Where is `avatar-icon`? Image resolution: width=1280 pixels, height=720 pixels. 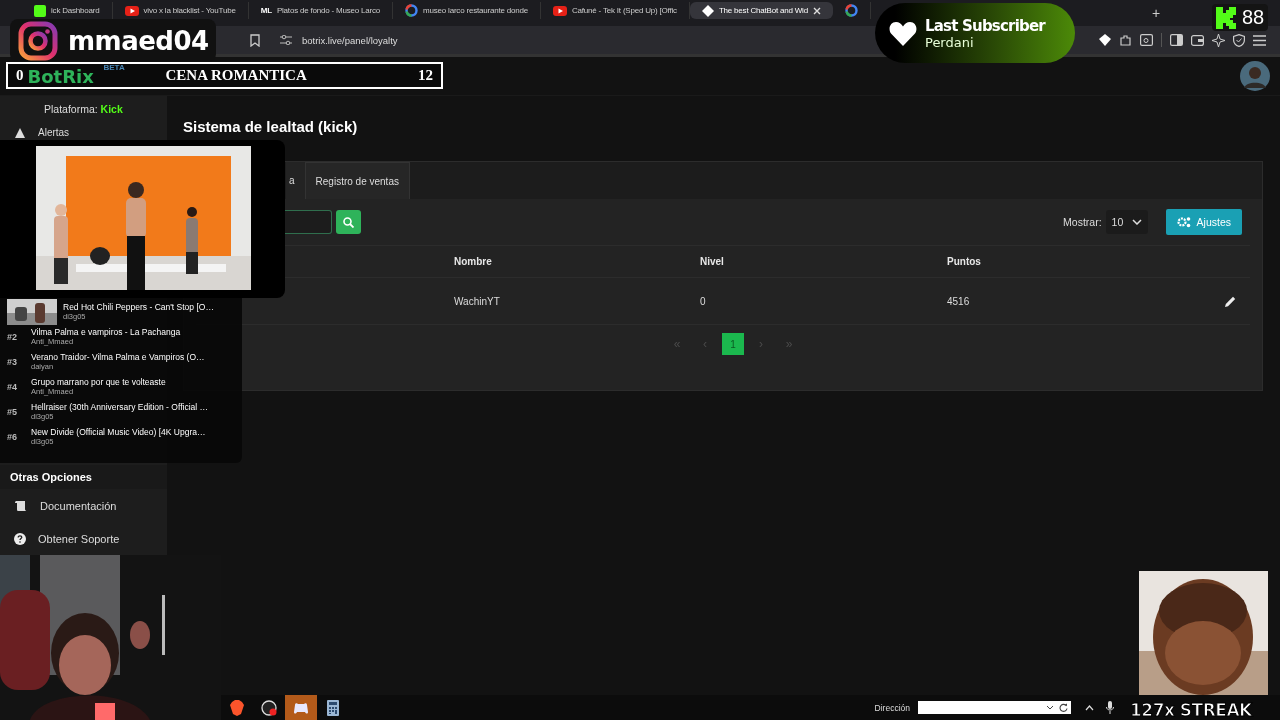
avatar-icon is located at coordinates (1255, 76).